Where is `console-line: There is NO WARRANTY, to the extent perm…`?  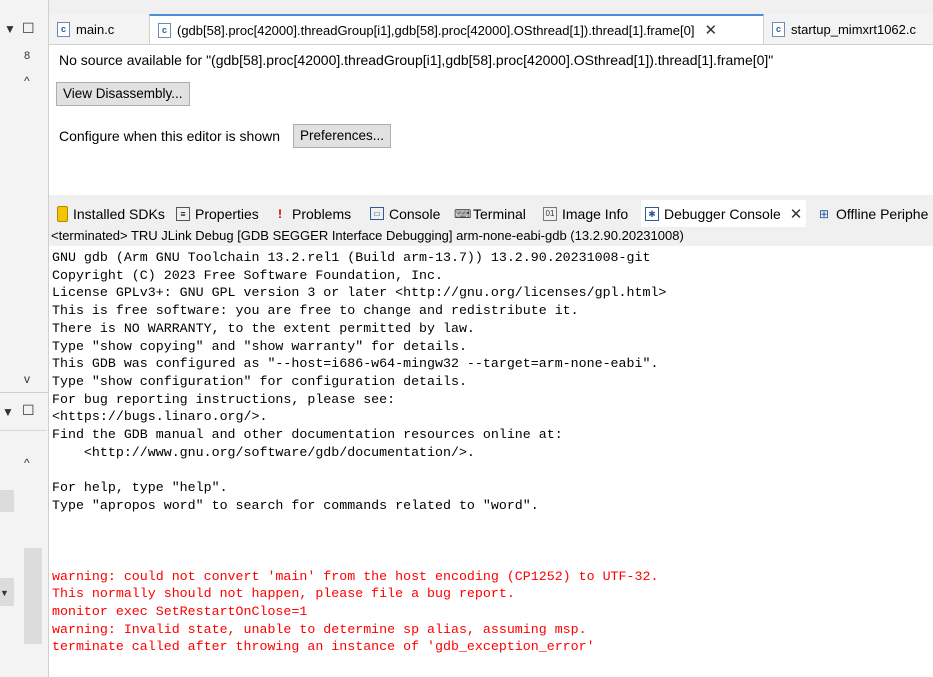 console-line: There is NO WARRANTY, to the extent perm… is located at coordinates (263, 328).